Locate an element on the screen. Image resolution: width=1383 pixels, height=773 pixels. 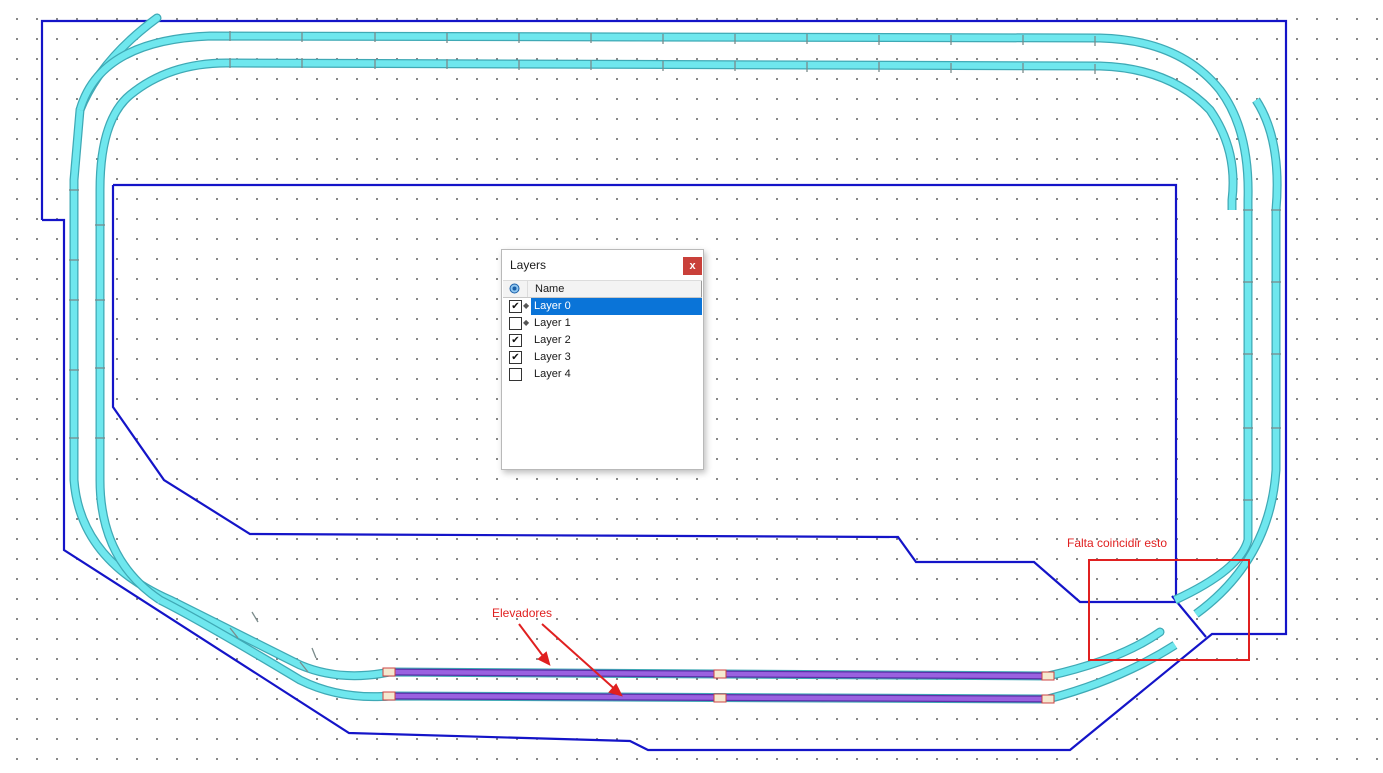
layer-row: ✔ ◆ Layer 0 is located at coordinates (602, 306).